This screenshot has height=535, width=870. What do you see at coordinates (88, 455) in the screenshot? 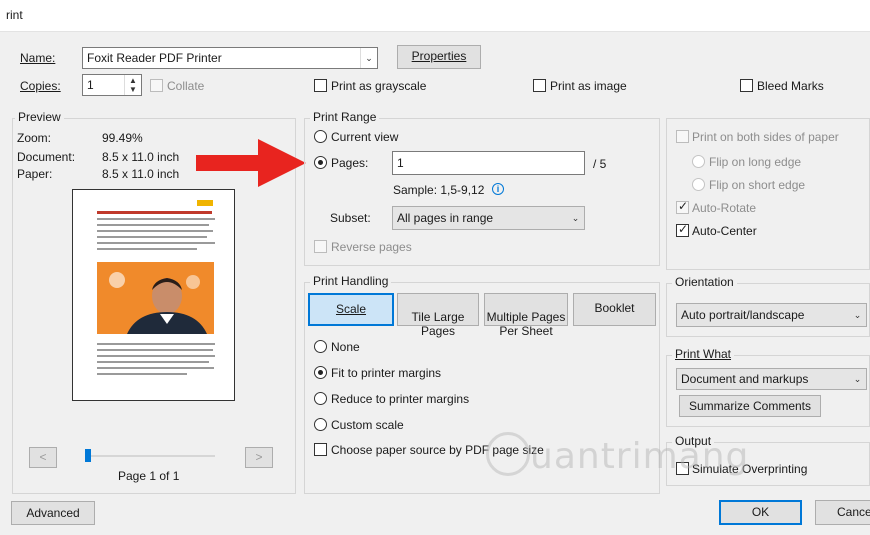
I see `page-slider-thumb` at bounding box center [88, 455].